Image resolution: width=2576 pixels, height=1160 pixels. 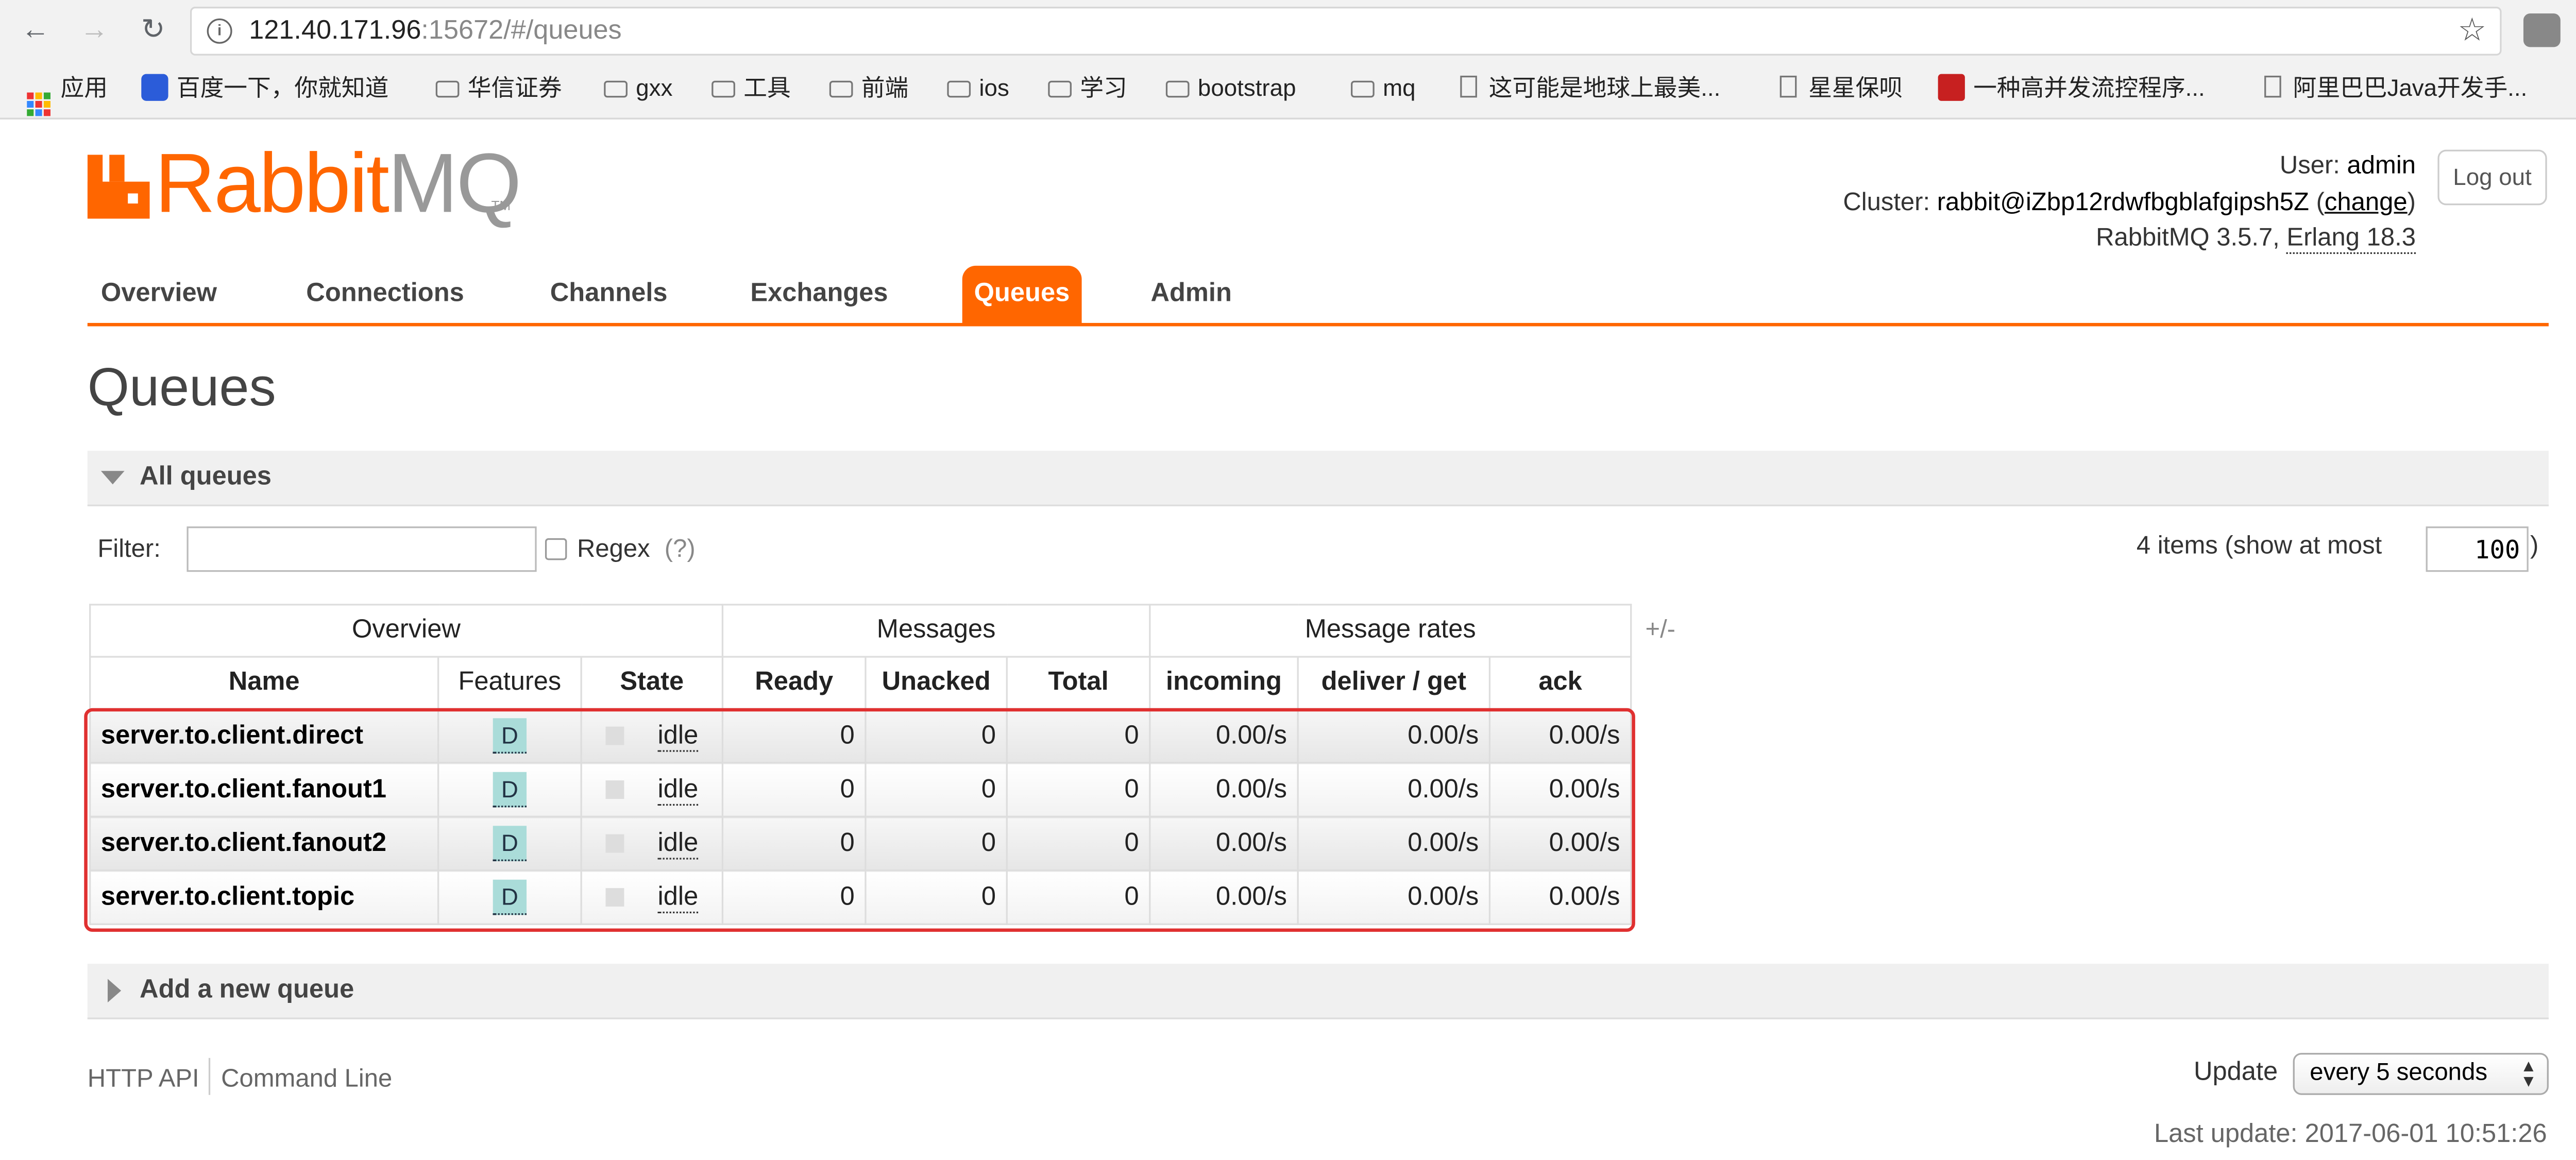 I want to click on max-items-input: 100, so click(x=2477, y=549).